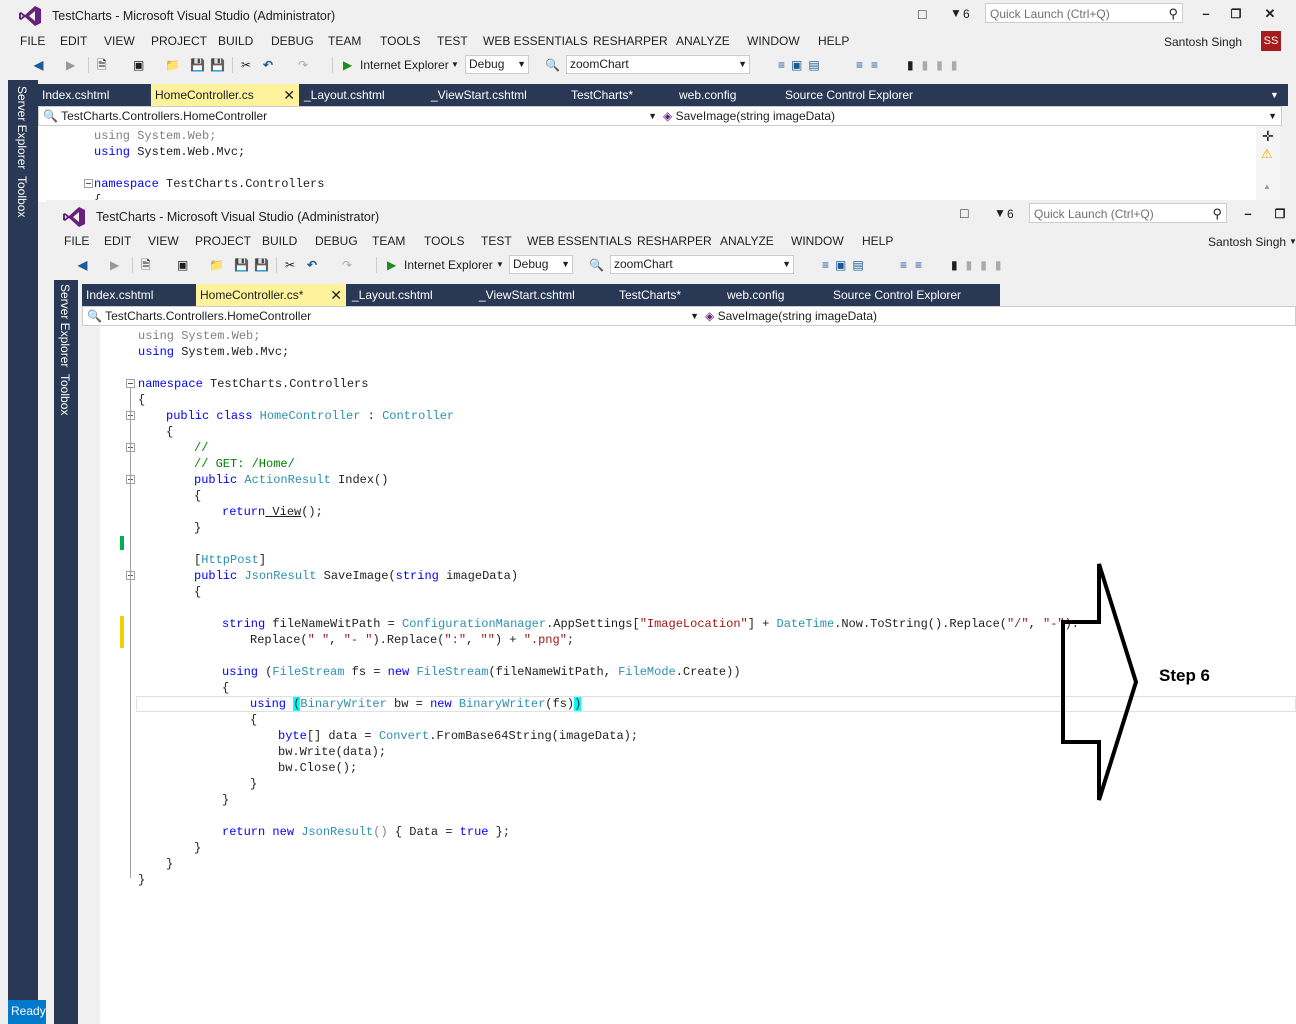 The image size is (1296, 1024). I want to click on start-debug-icon: ▶, so click(347, 65).